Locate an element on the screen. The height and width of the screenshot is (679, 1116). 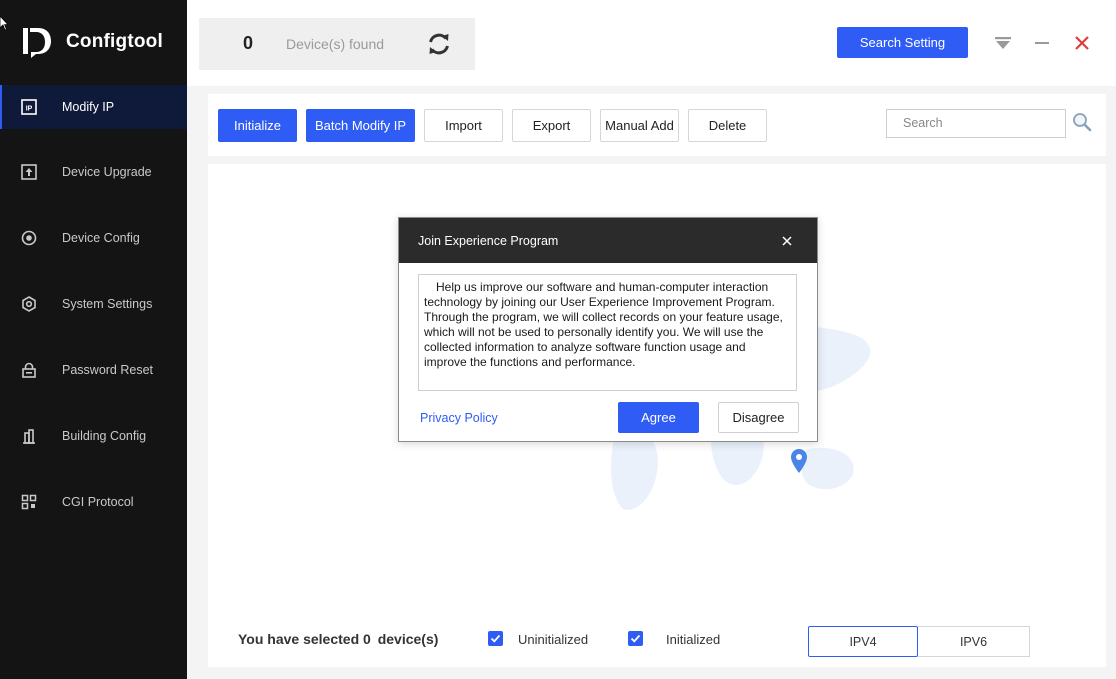
import-button: Import is located at coordinates (463, 125).